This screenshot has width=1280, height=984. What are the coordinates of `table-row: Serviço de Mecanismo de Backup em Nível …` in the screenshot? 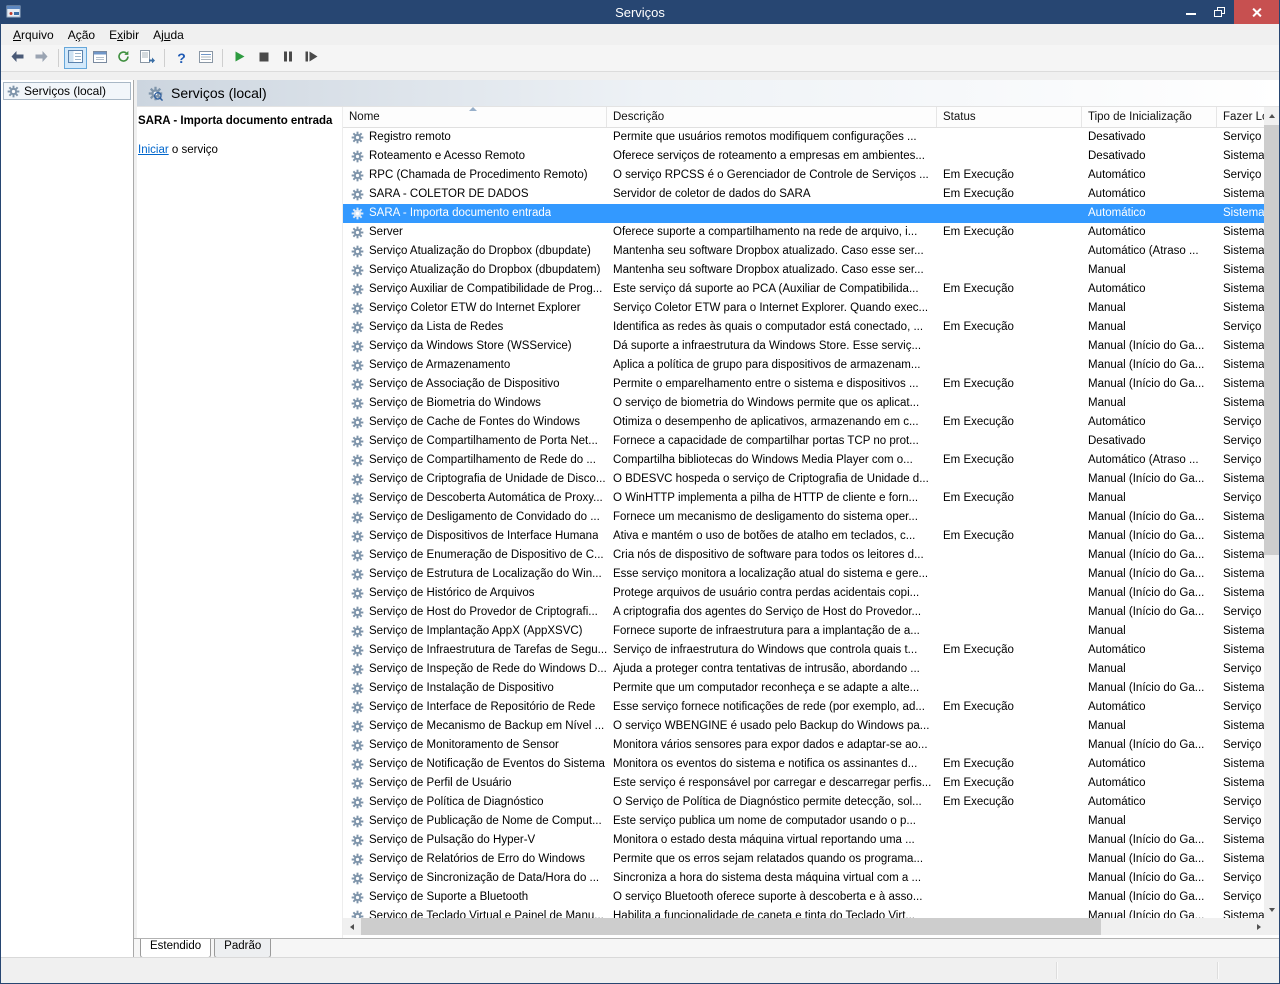 It's located at (805, 726).